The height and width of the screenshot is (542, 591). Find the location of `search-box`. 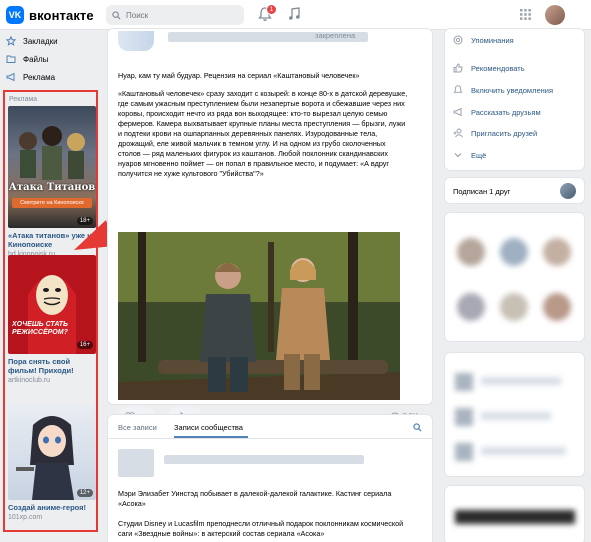

search-box is located at coordinates (175, 15).